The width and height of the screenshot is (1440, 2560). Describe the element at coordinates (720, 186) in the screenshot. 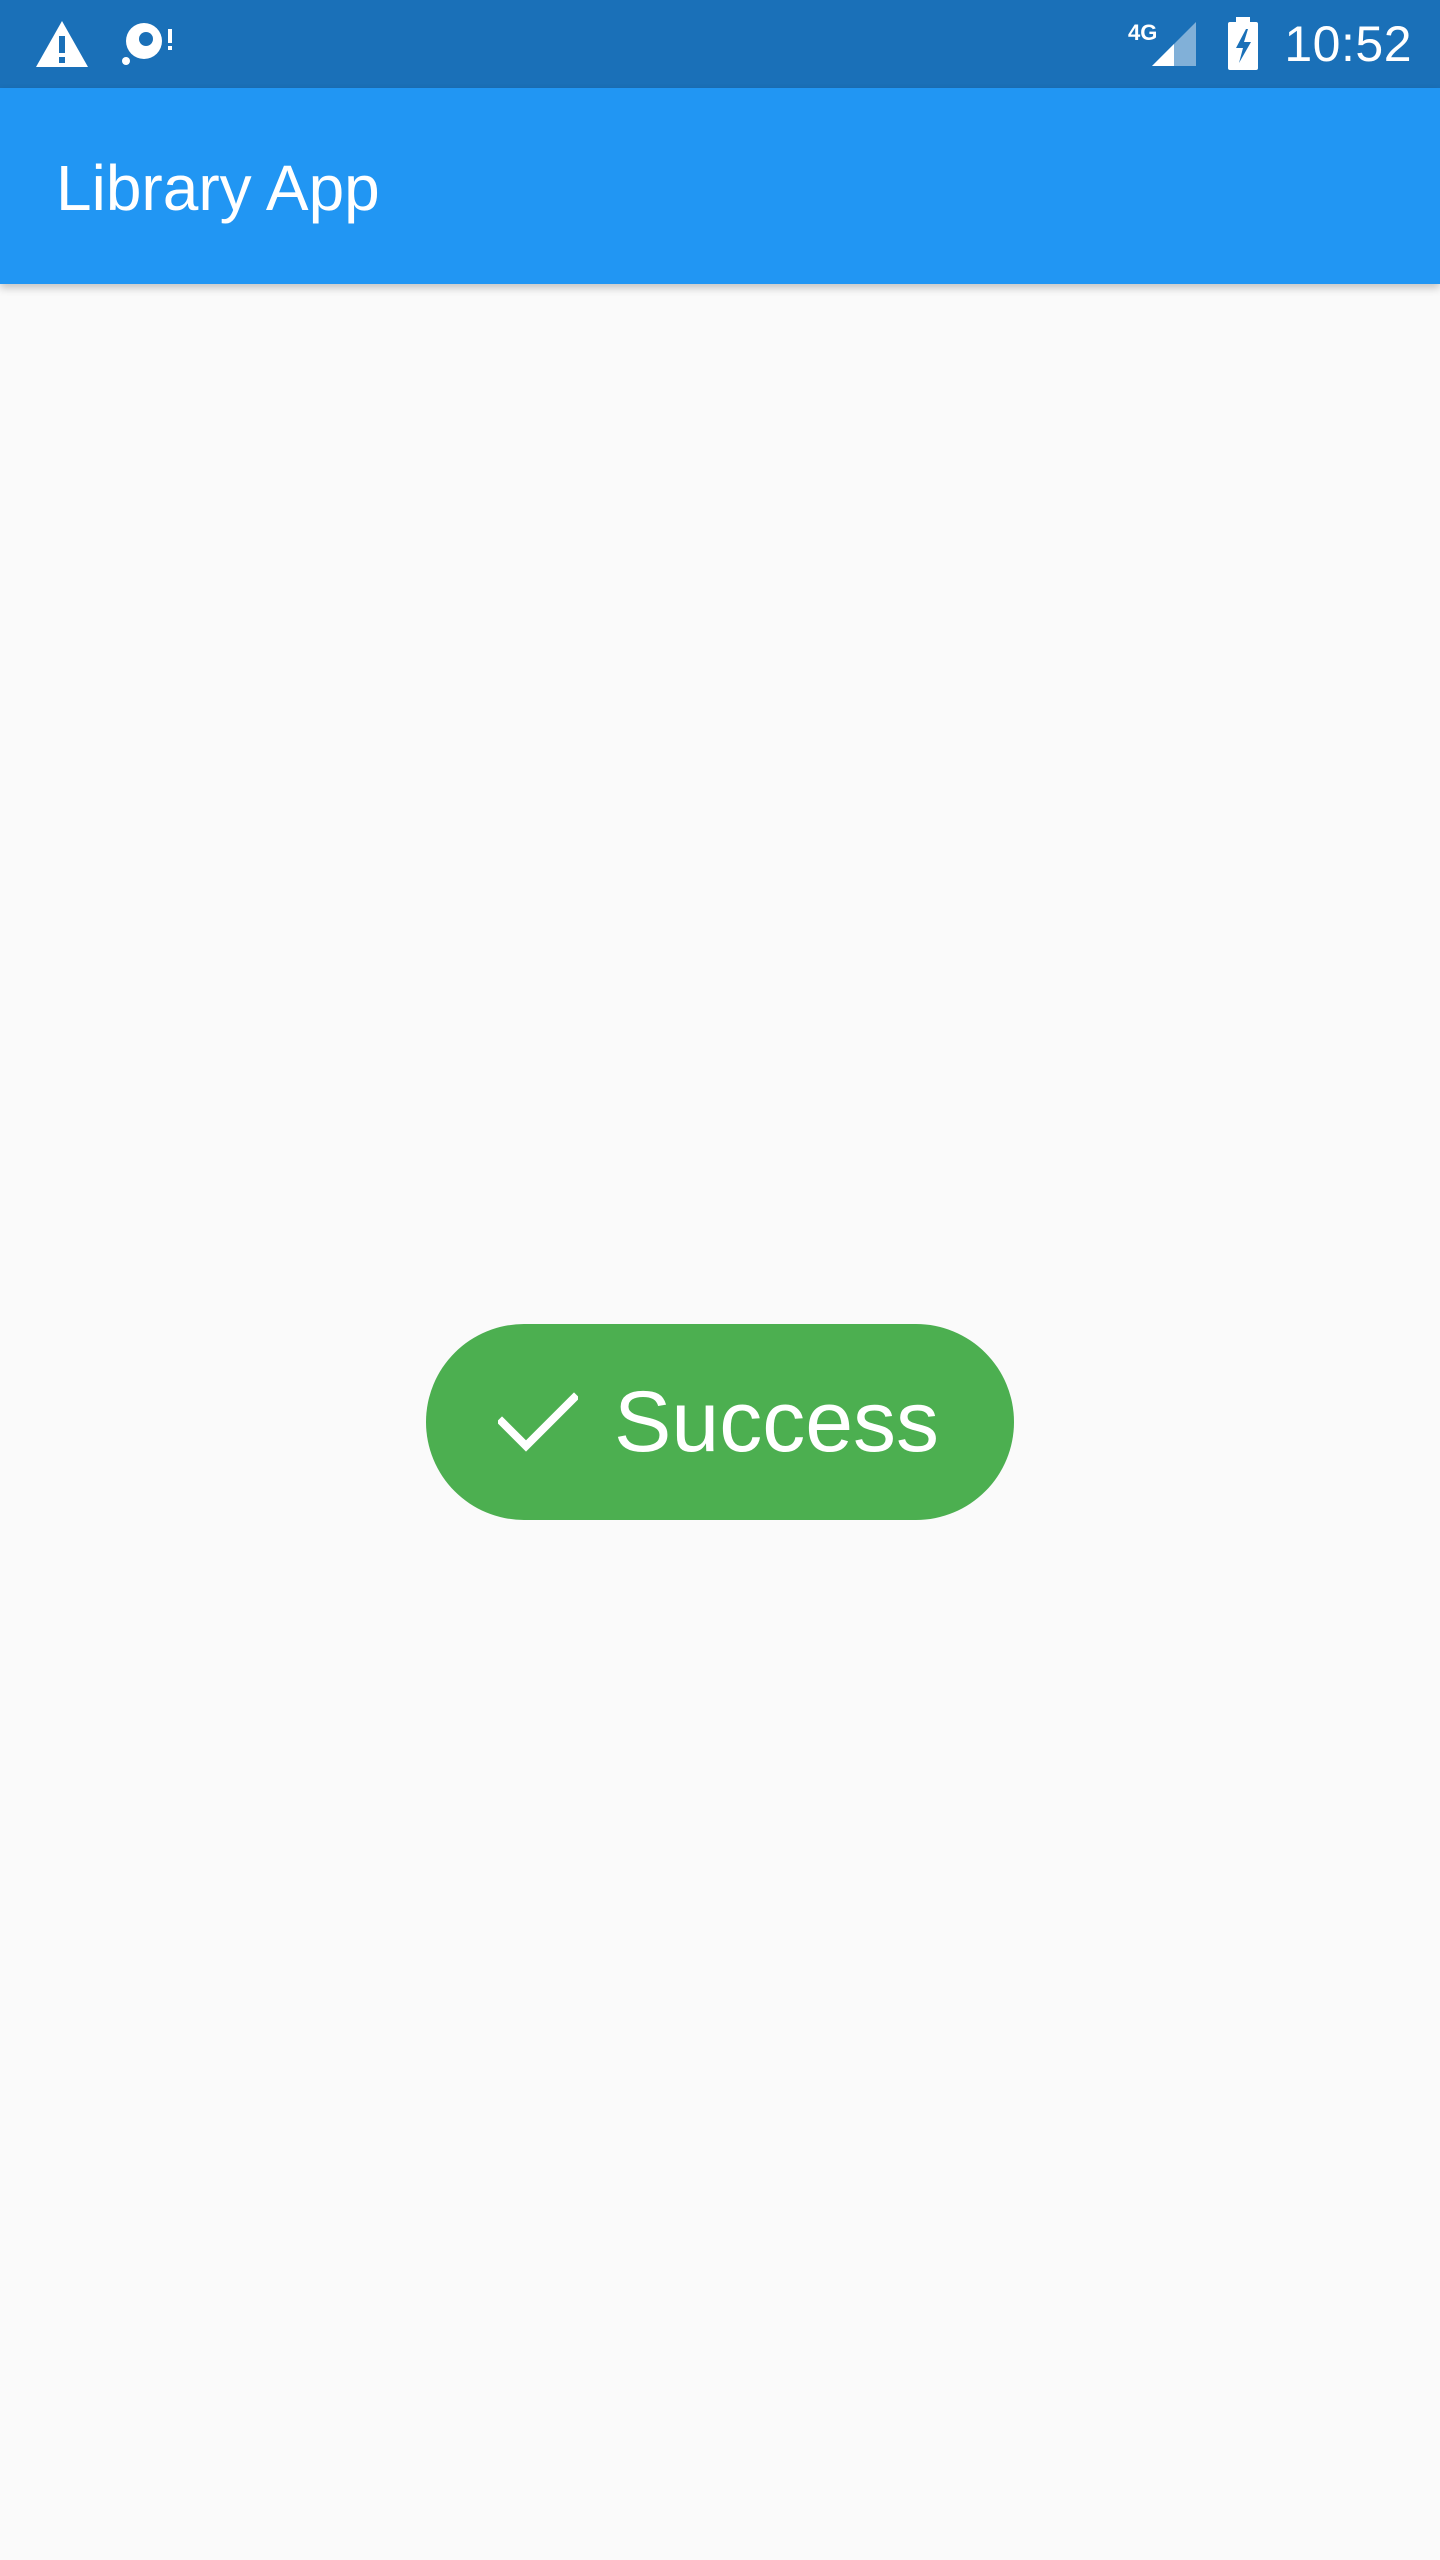

I see `app-bar: Library App` at that location.